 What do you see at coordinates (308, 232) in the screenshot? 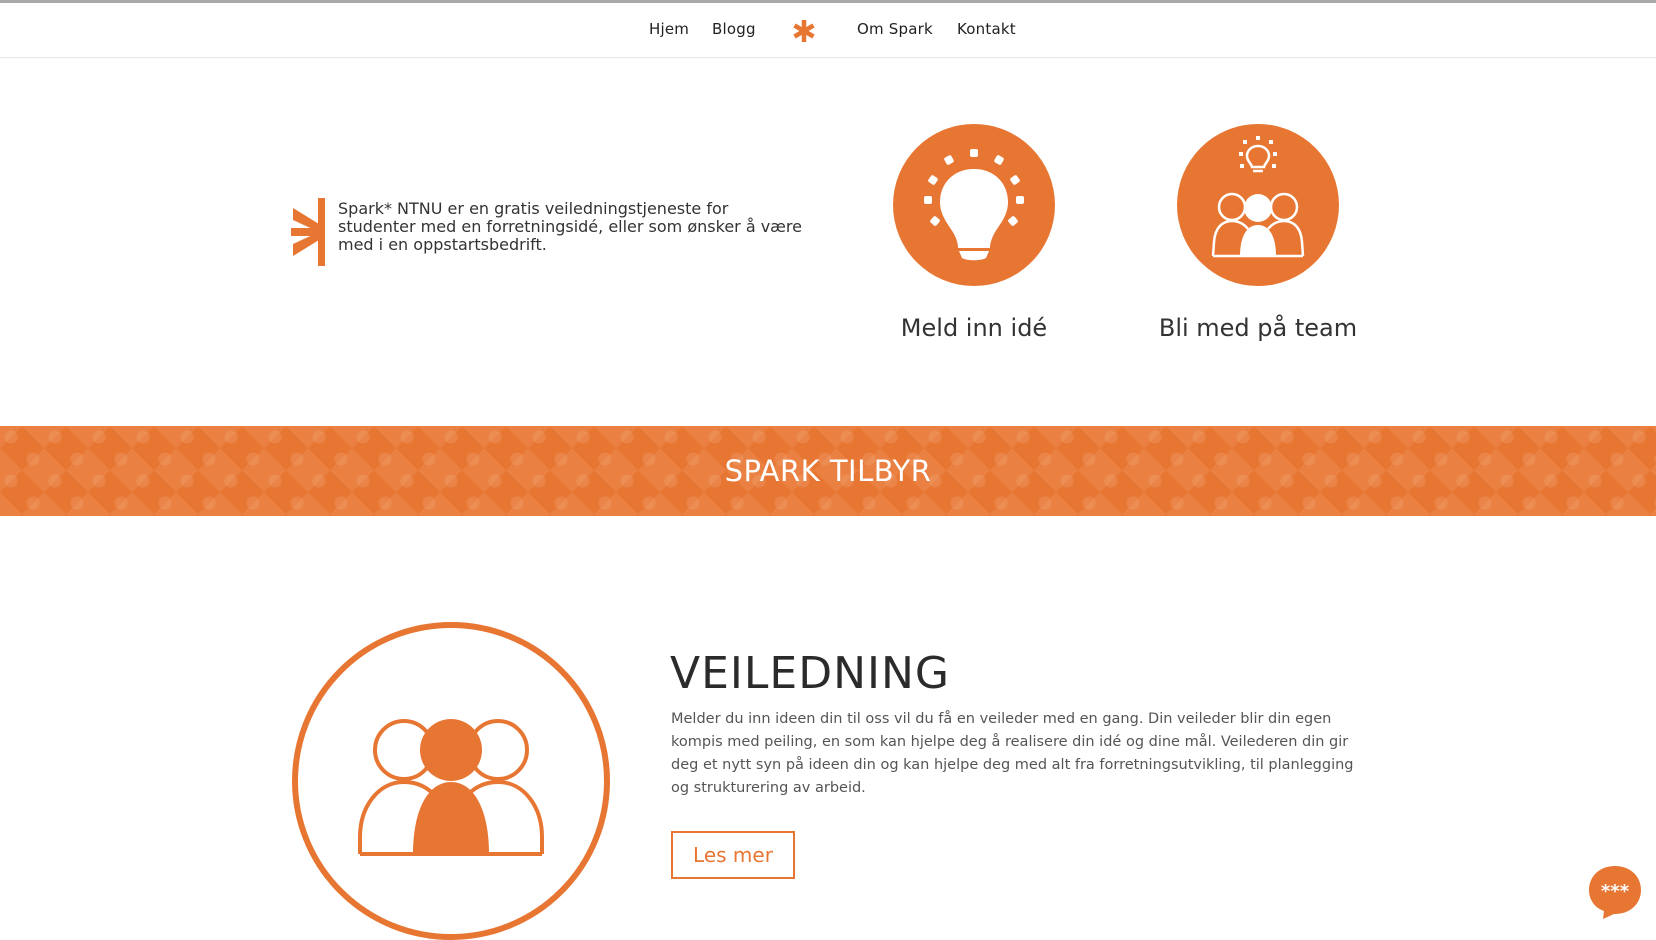
I see `spark-logo-mark` at bounding box center [308, 232].